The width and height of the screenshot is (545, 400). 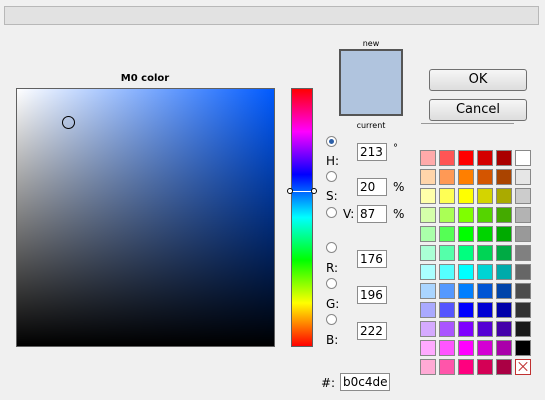 I want to click on h-field: 213, so click(x=372, y=152).